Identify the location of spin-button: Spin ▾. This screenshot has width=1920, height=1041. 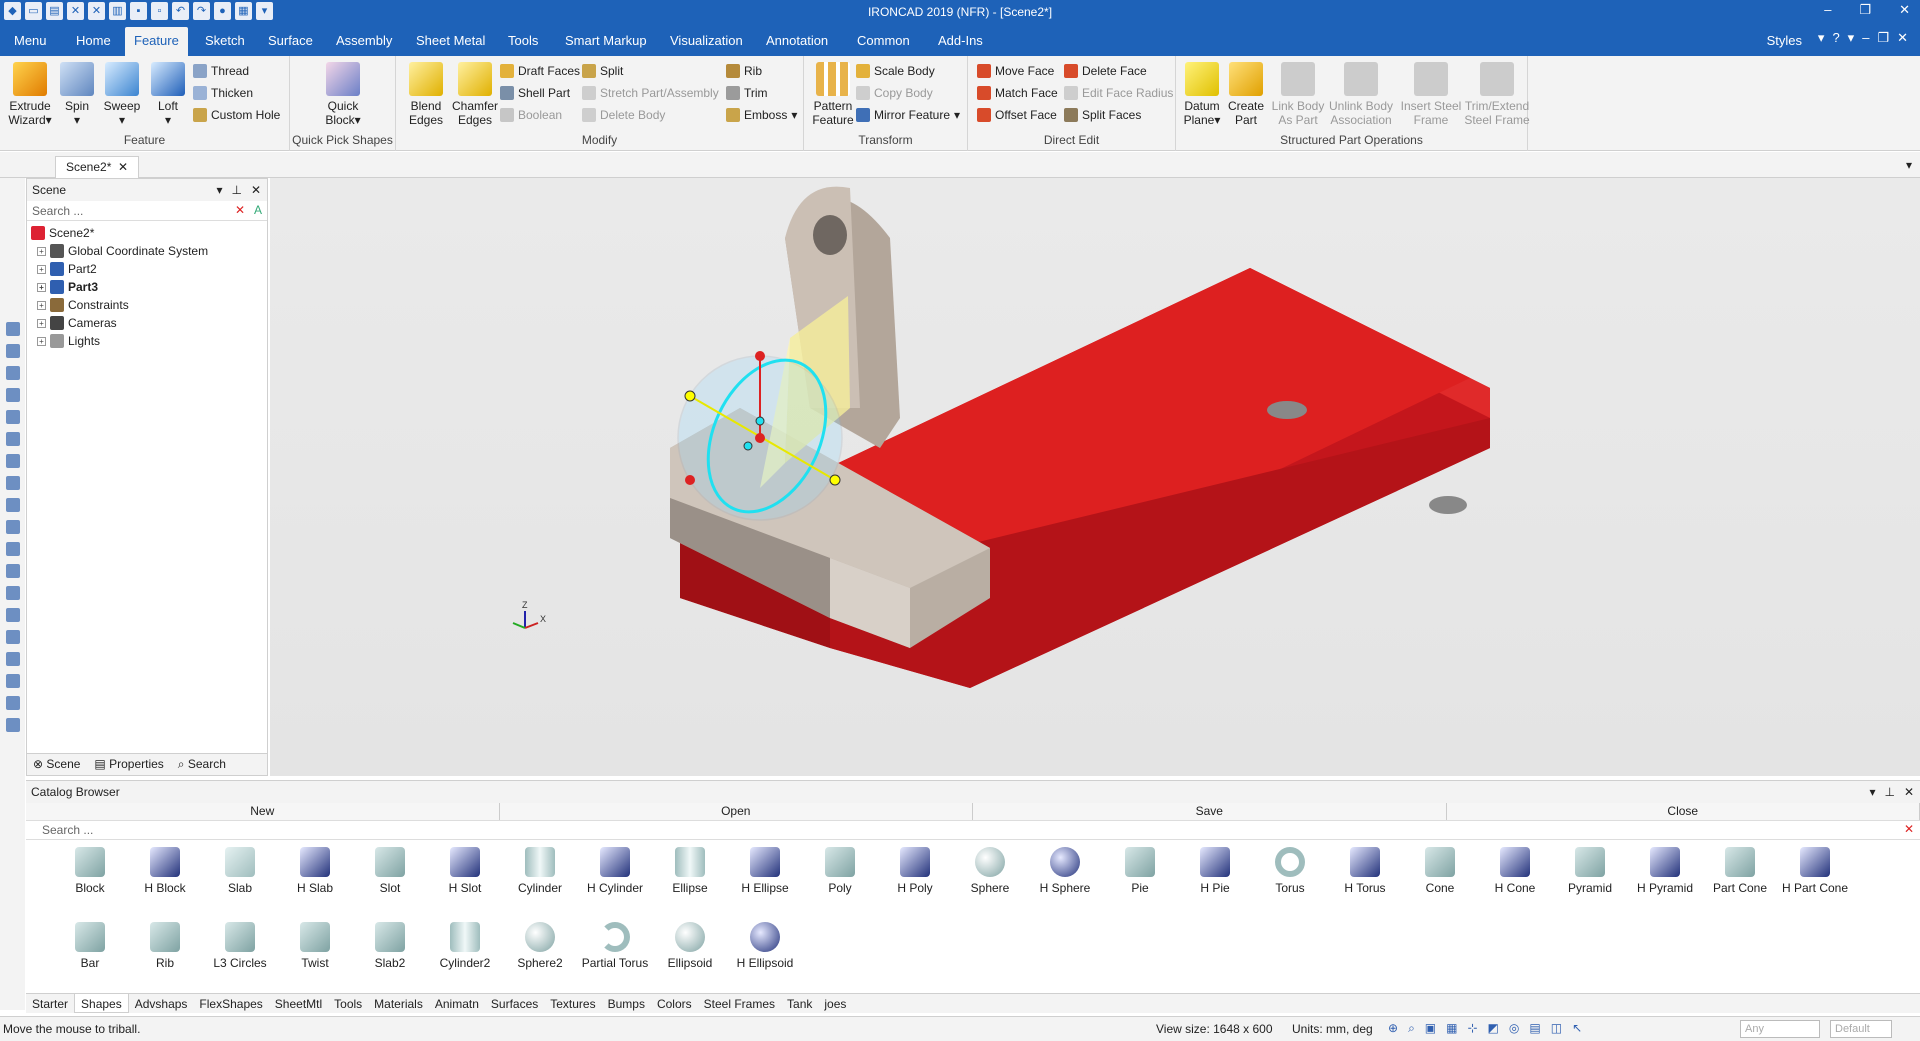
(77, 94).